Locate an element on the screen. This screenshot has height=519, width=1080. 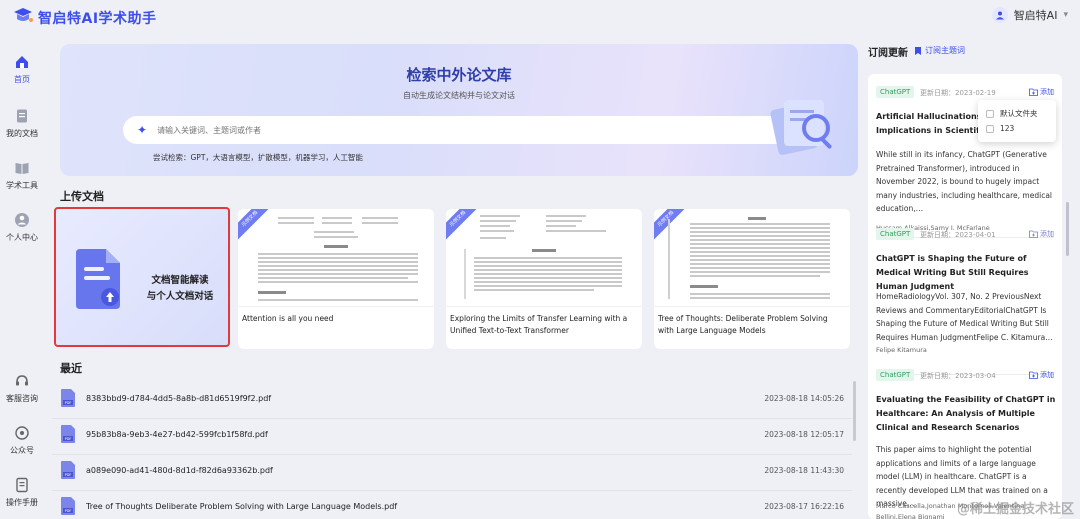
app-title: 智启特AI学术助手 is located at coordinates (97, 19).